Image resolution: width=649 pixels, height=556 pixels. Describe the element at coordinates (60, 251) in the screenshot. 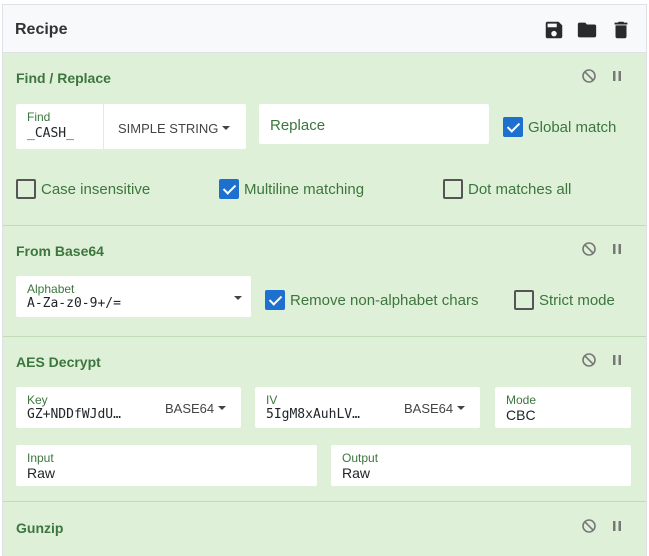

I see `operation-title: From Base64` at that location.